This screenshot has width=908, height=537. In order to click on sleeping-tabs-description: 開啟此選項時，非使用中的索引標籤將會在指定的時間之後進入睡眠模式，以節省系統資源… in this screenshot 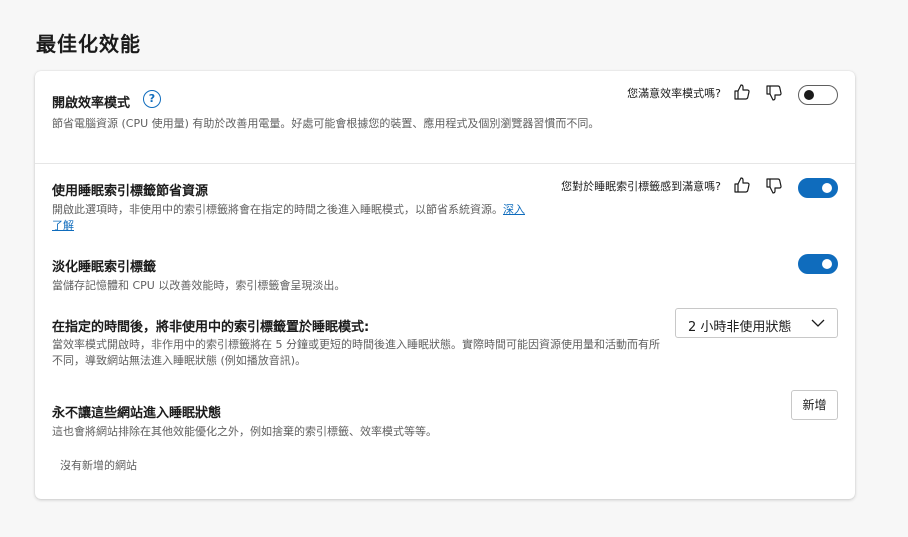, I will do `click(289, 218)`.